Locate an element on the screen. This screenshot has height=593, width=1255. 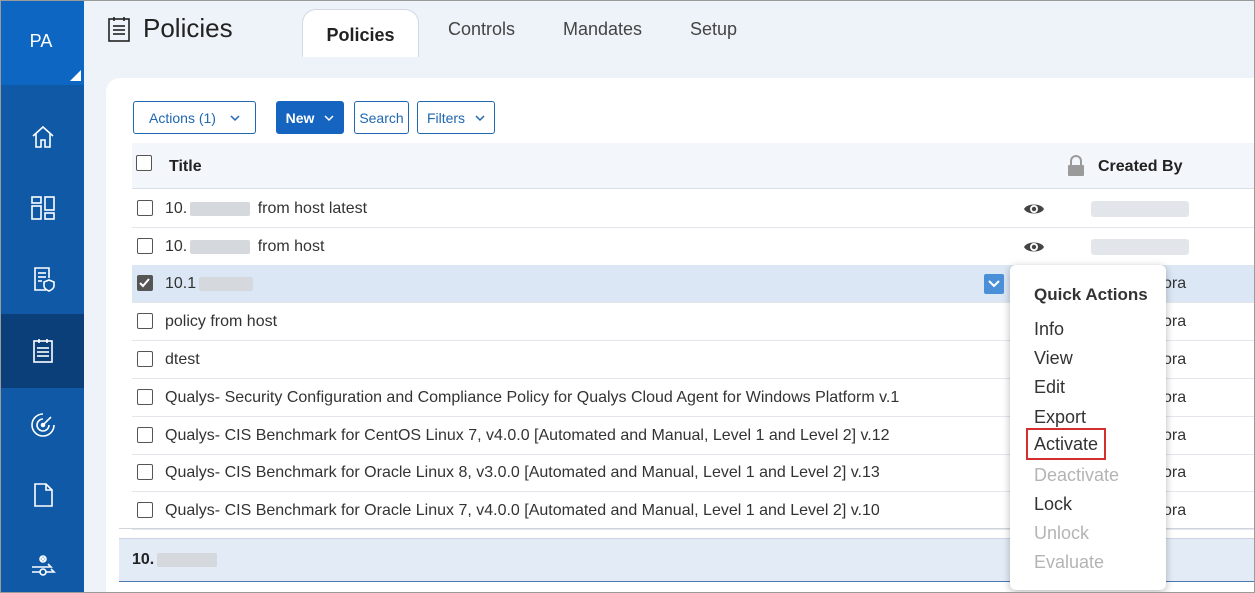
app-badge: PA is located at coordinates (41, 41).